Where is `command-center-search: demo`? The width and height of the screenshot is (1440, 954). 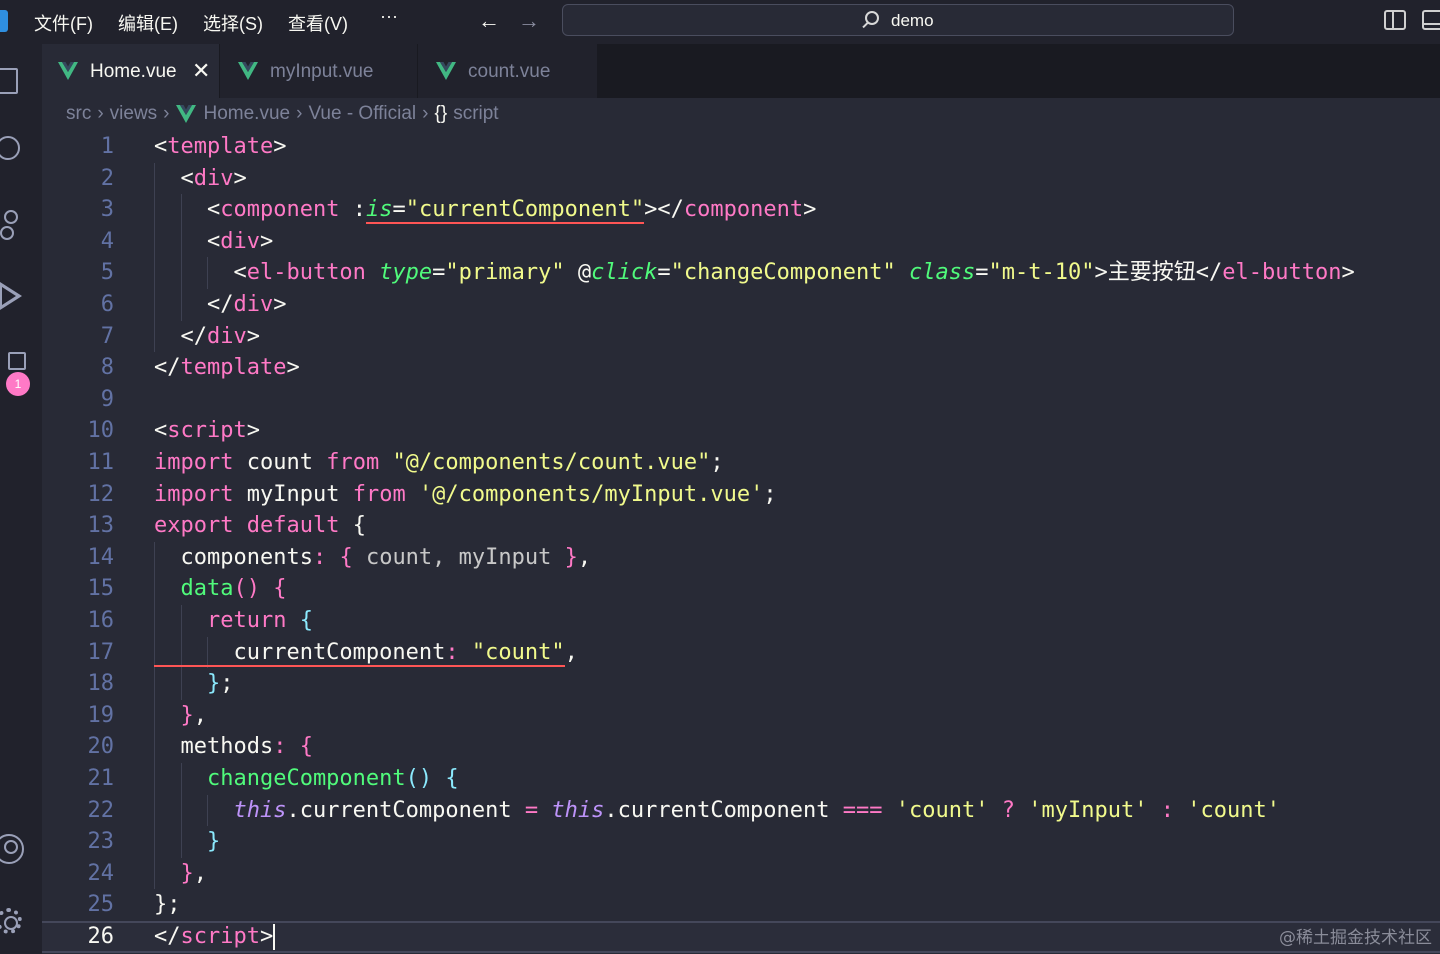 command-center-search: demo is located at coordinates (898, 20).